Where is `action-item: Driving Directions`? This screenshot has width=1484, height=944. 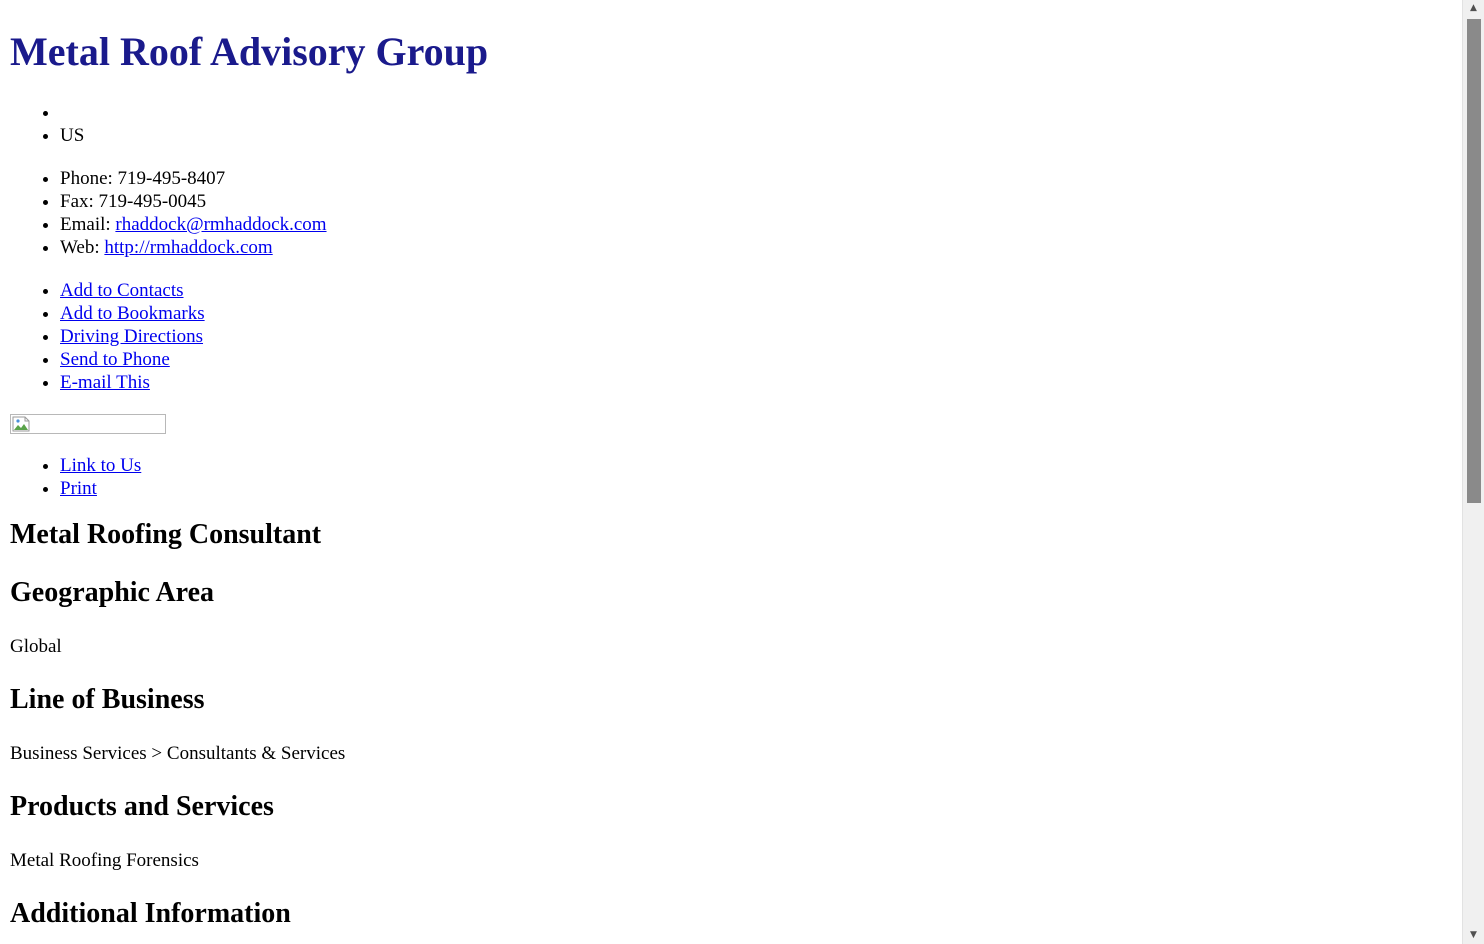
action-item: Driving Directions is located at coordinates (132, 336).